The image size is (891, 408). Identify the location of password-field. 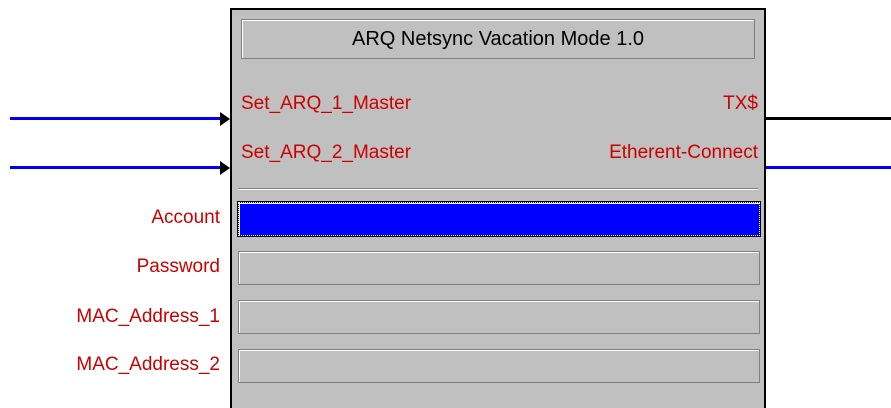
(499, 268).